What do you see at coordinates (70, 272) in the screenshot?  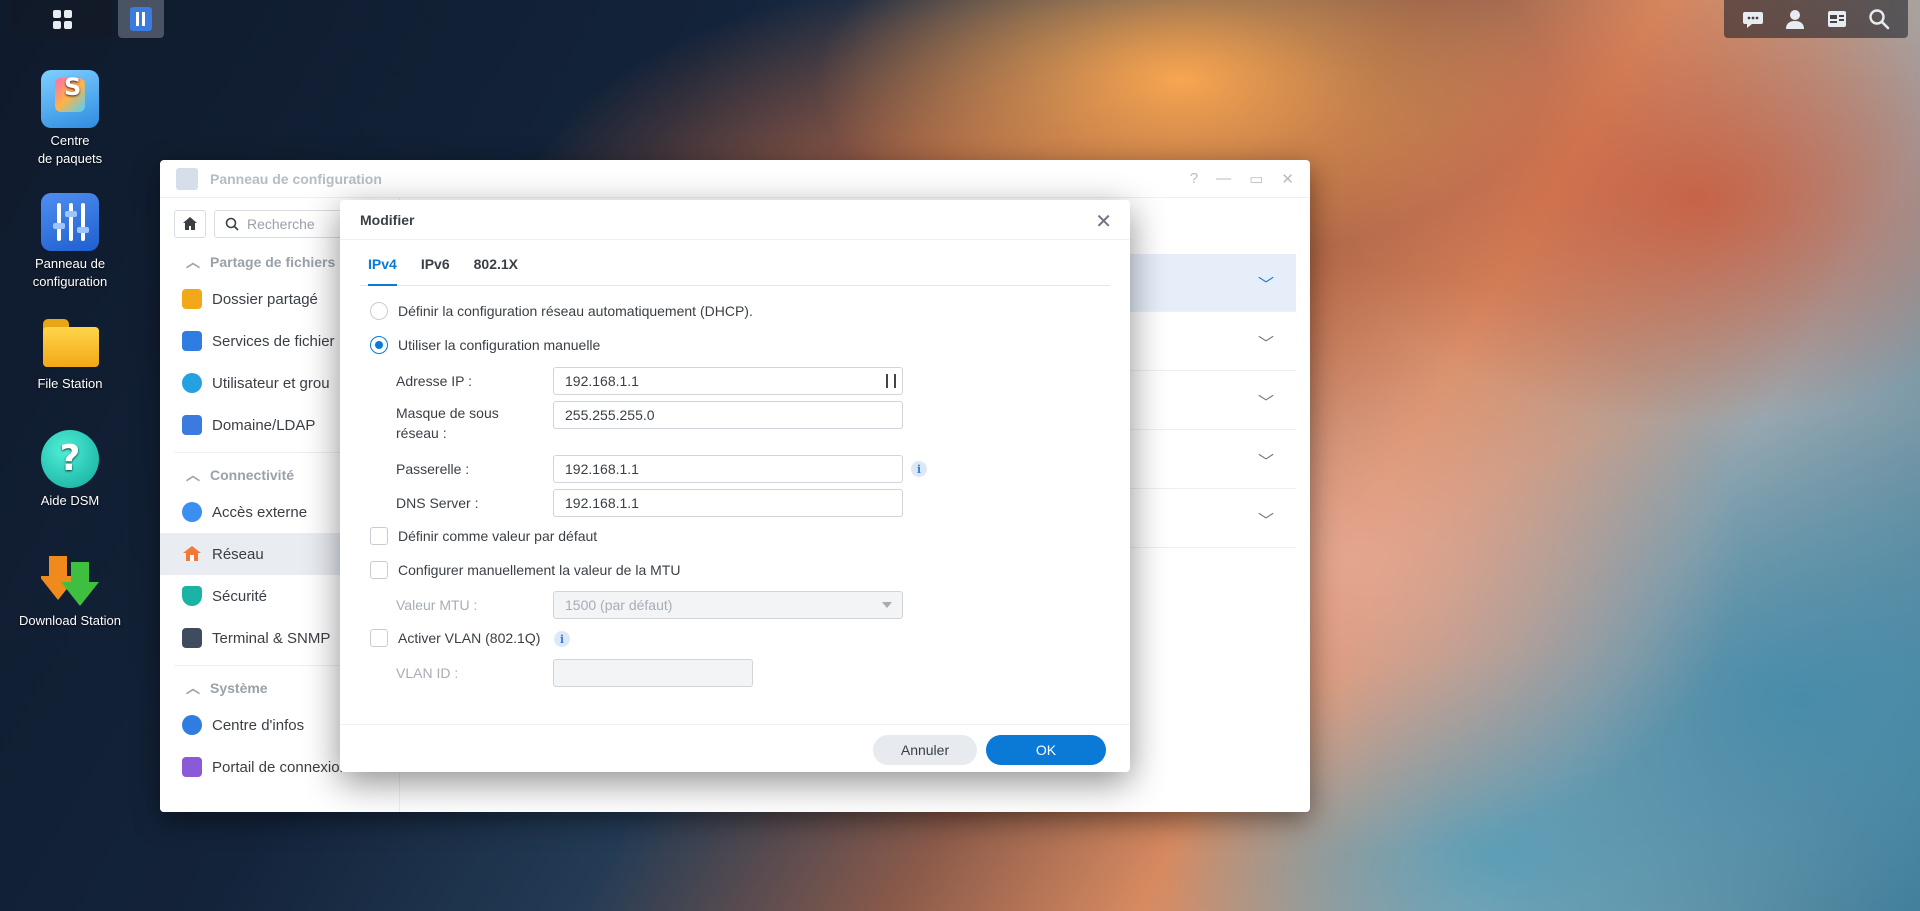 I see `desktop-icon-label: Panneau de configuration` at bounding box center [70, 272].